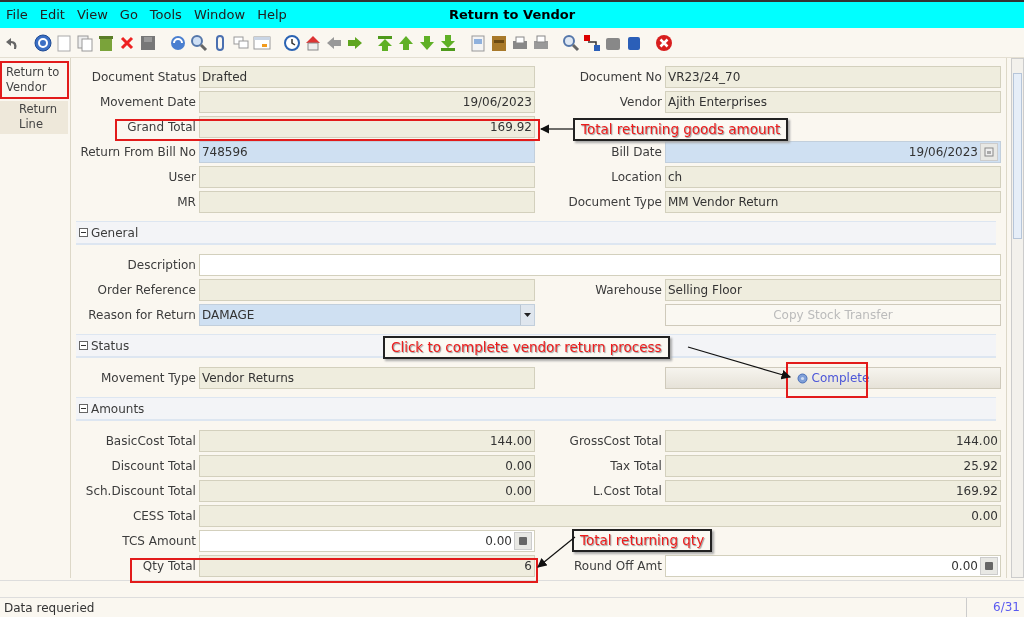 The height and width of the screenshot is (617, 1024). What do you see at coordinates (366, 102) in the screenshot?
I see `readonly-field: 19/06/2023` at bounding box center [366, 102].